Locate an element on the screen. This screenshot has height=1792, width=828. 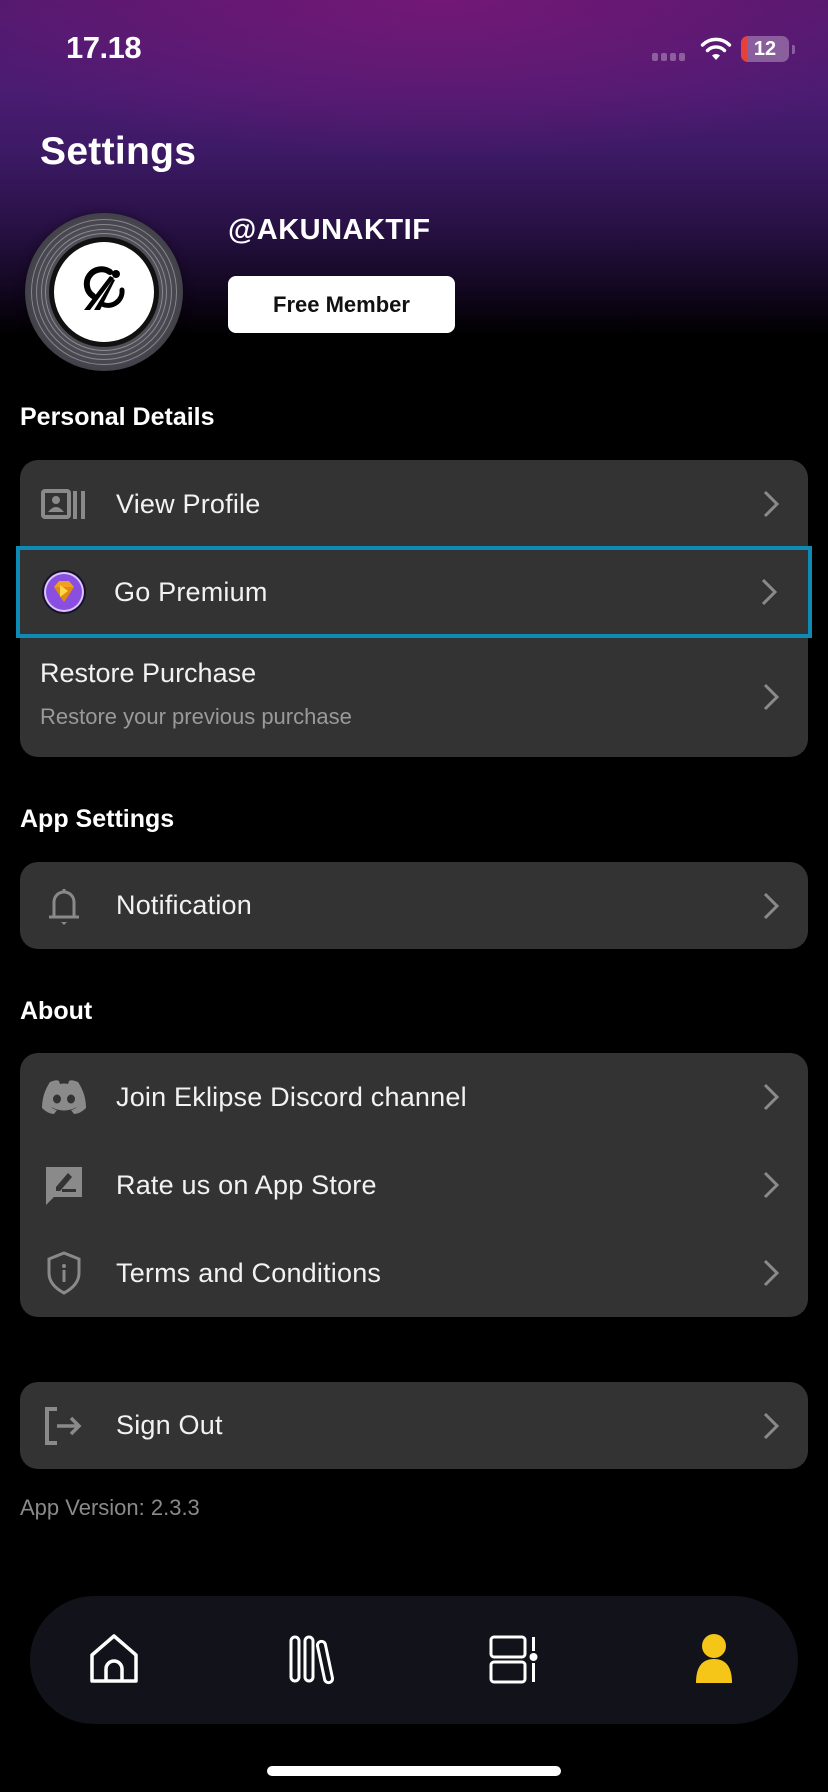
signal-dots-icon is located at coordinates (668, 57).